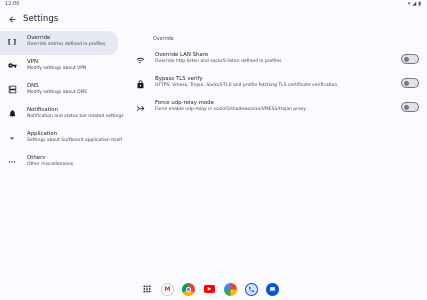 This screenshot has width=427, height=300. I want to click on youtube-play: ▶, so click(209, 289).